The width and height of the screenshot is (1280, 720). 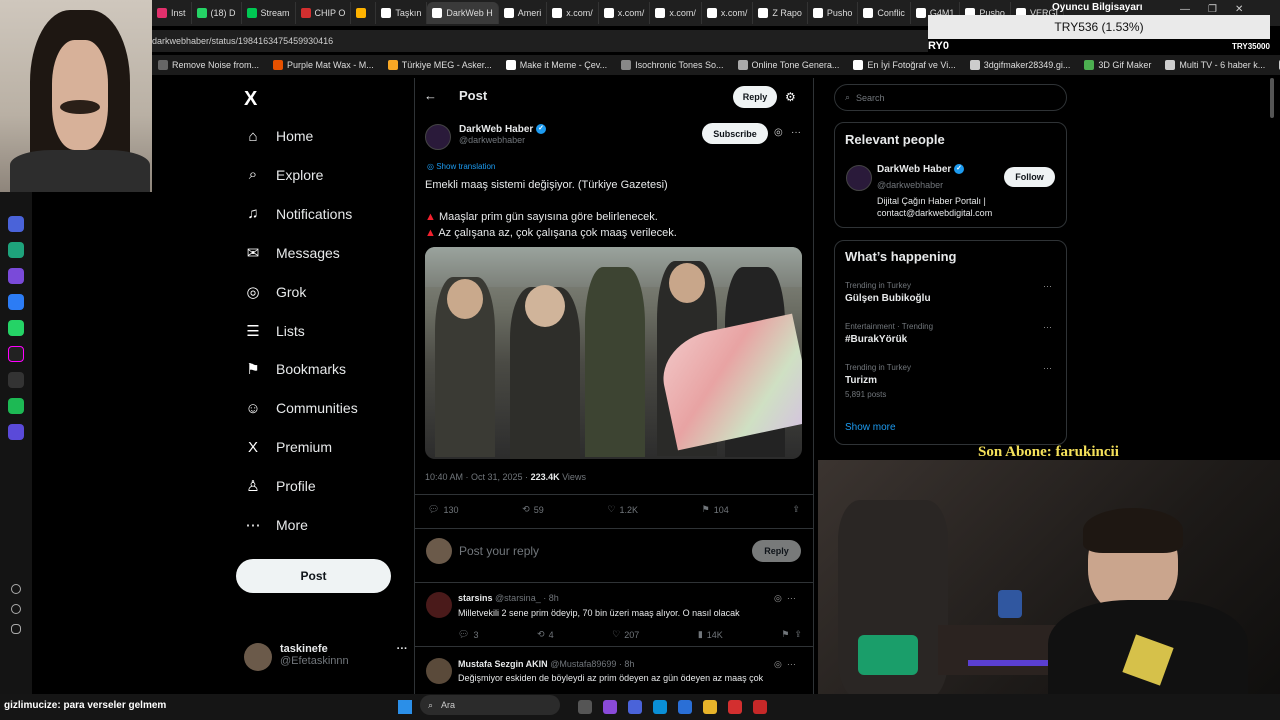 What do you see at coordinates (710, 707) in the screenshot?
I see `explorer-icon` at bounding box center [710, 707].